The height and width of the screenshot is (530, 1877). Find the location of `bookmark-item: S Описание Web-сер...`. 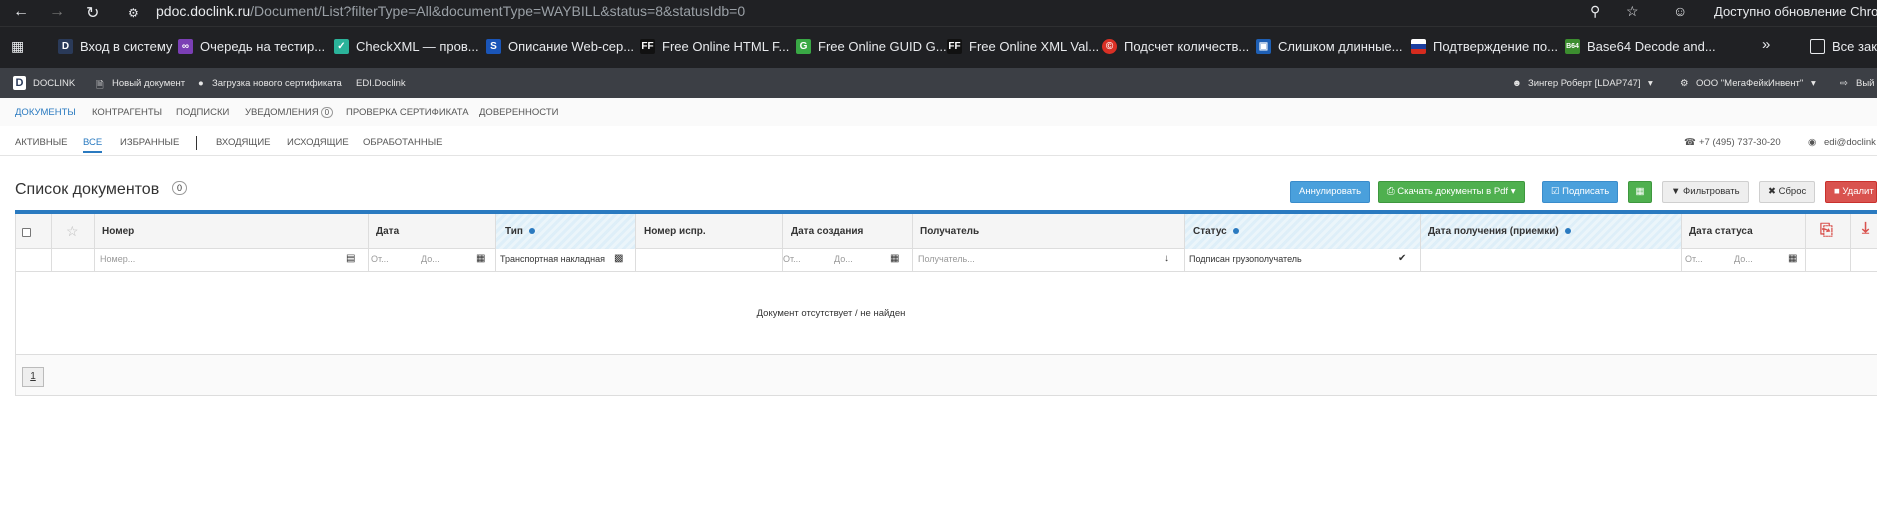

bookmark-item: S Описание Web-сер... is located at coordinates (560, 46).